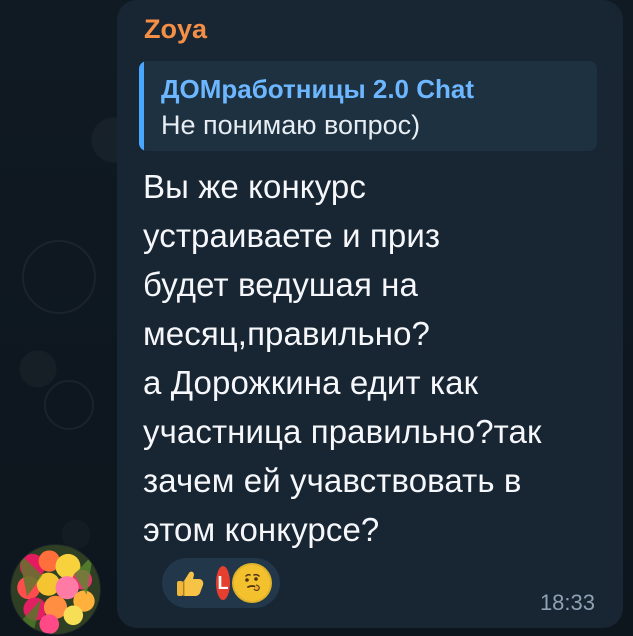 The height and width of the screenshot is (636, 633). I want to click on sender-avatar, so click(55, 589).